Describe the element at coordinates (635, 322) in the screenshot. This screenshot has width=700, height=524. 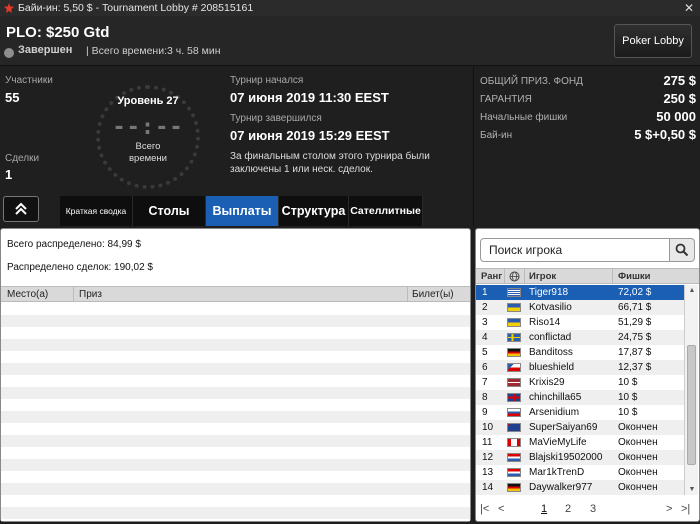
I see `player-chips: 51,29 $` at that location.